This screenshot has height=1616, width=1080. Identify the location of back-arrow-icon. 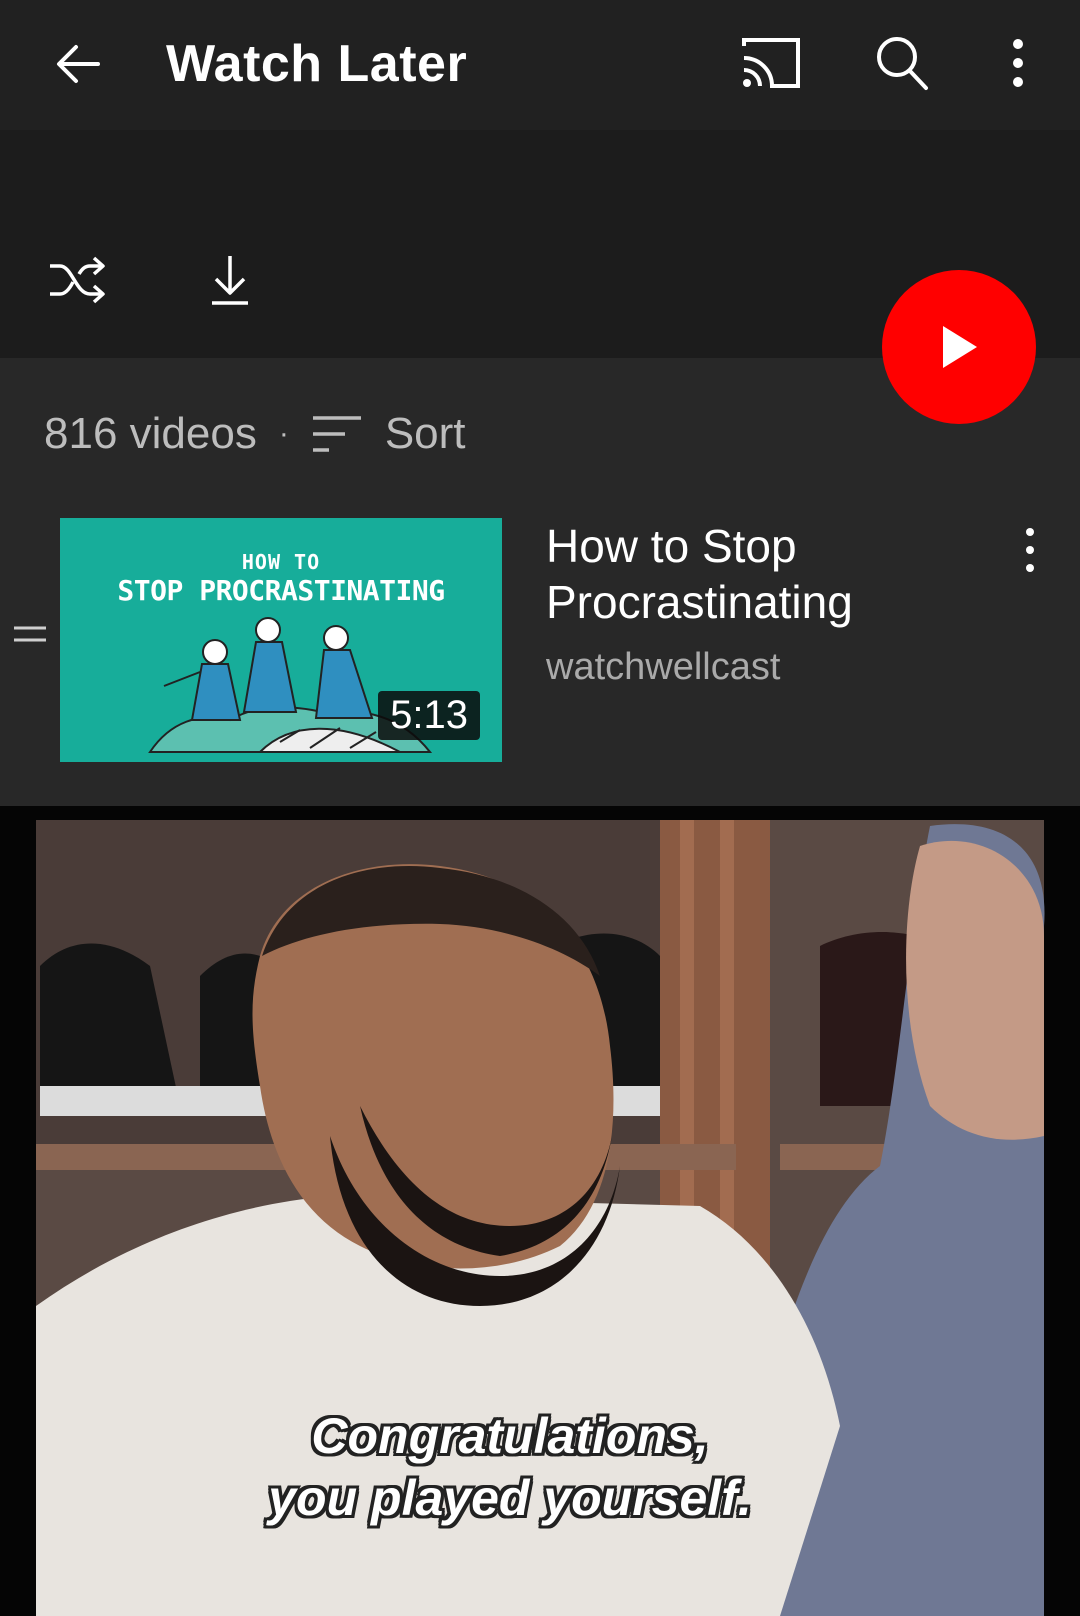
(78, 64).